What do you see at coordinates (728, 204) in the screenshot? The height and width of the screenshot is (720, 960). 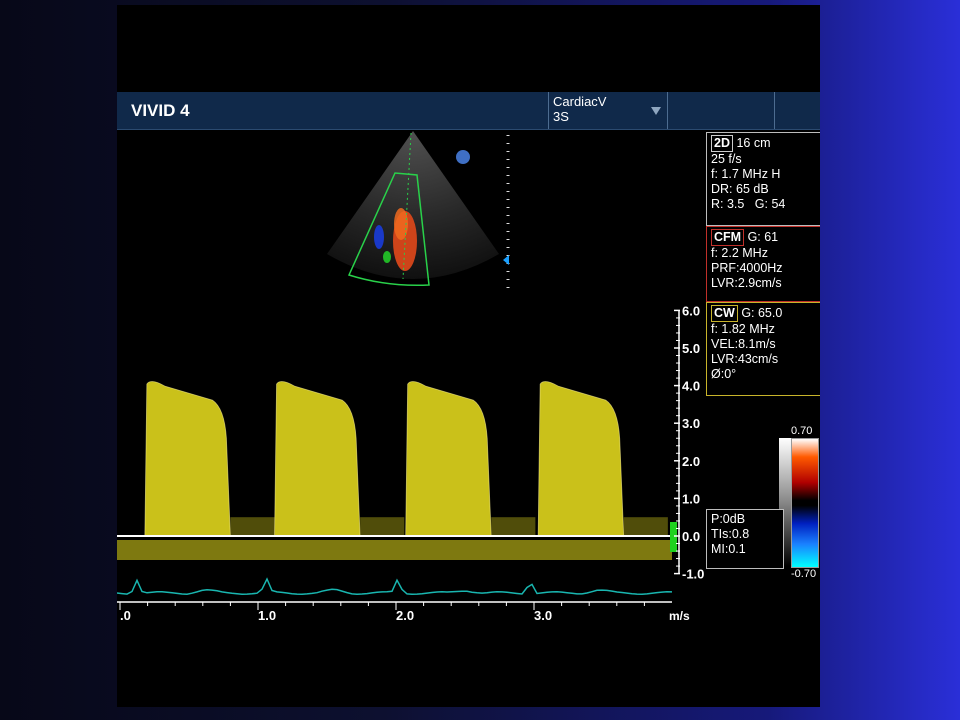 I see `r-value: R: 3.5` at bounding box center [728, 204].